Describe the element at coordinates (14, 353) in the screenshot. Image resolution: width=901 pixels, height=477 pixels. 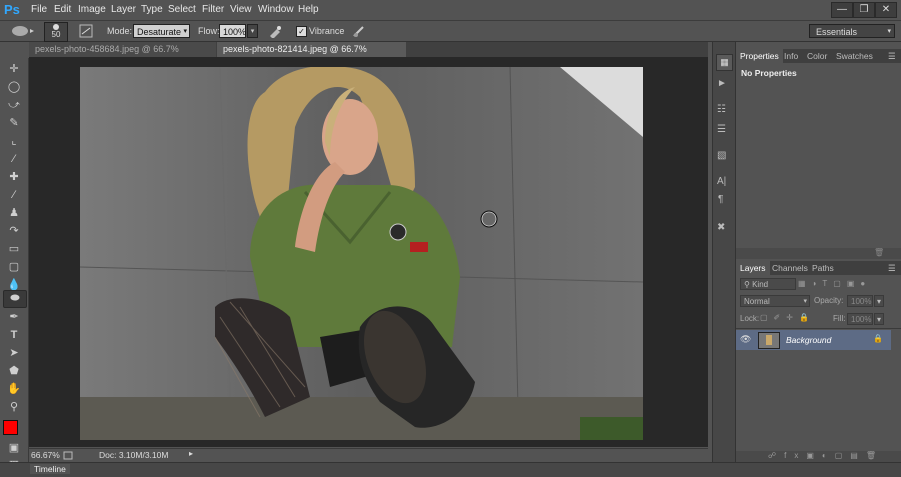
I see `path-selection-tool-icon: ➤` at that location.